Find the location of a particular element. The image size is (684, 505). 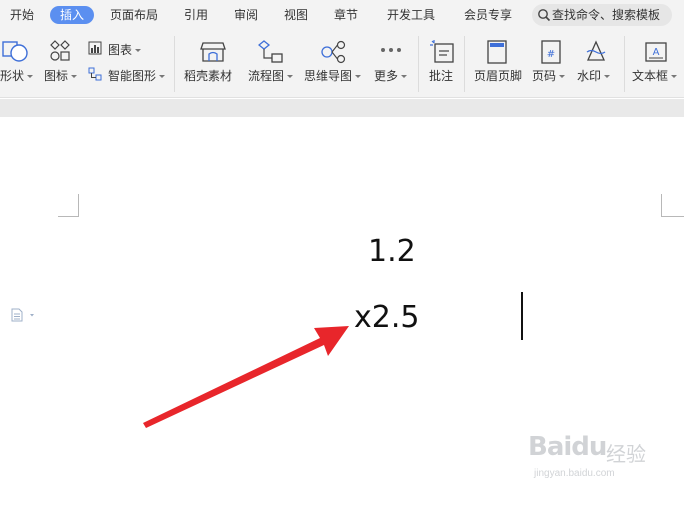

baidu-jingyan-watermark: Baidu 经验 jingyan.baidu.com is located at coordinates (603, 460).